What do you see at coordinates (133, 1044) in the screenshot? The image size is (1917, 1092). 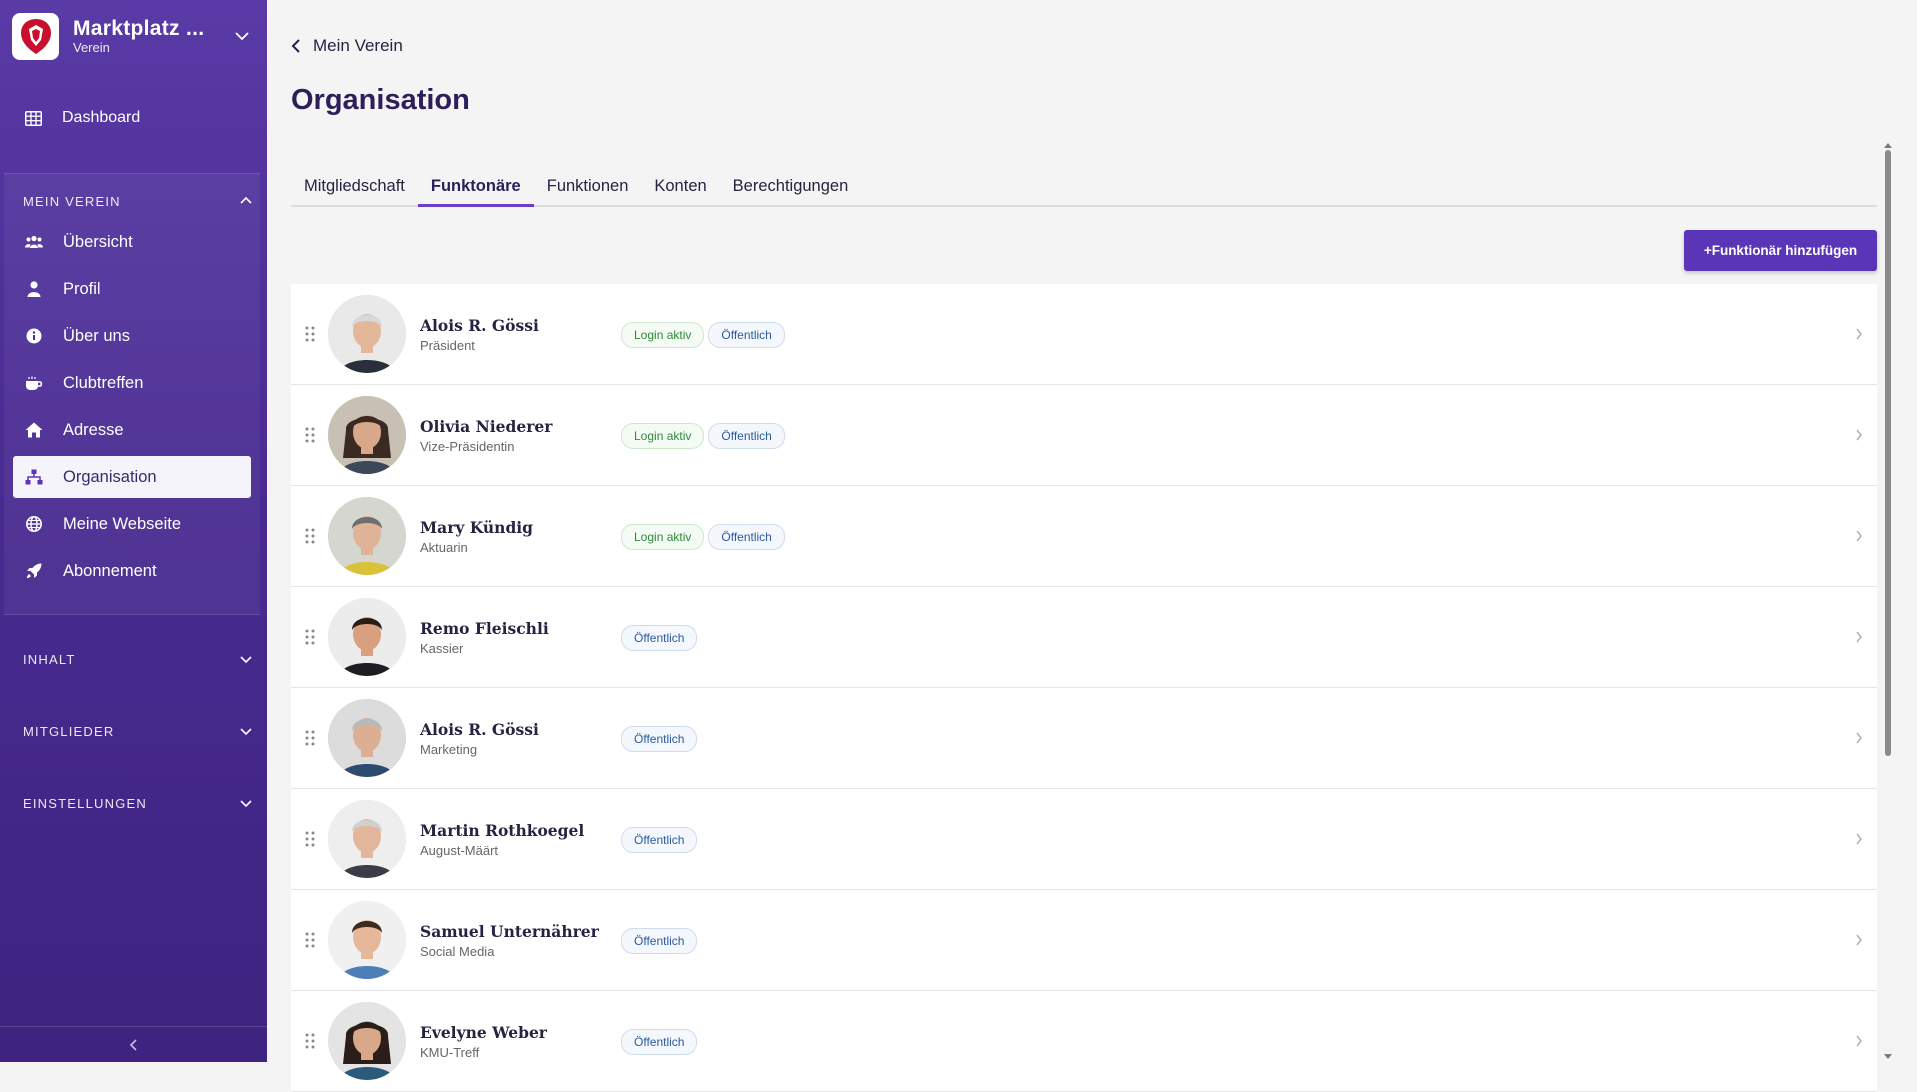 I see `collapse-sidebar-button` at bounding box center [133, 1044].